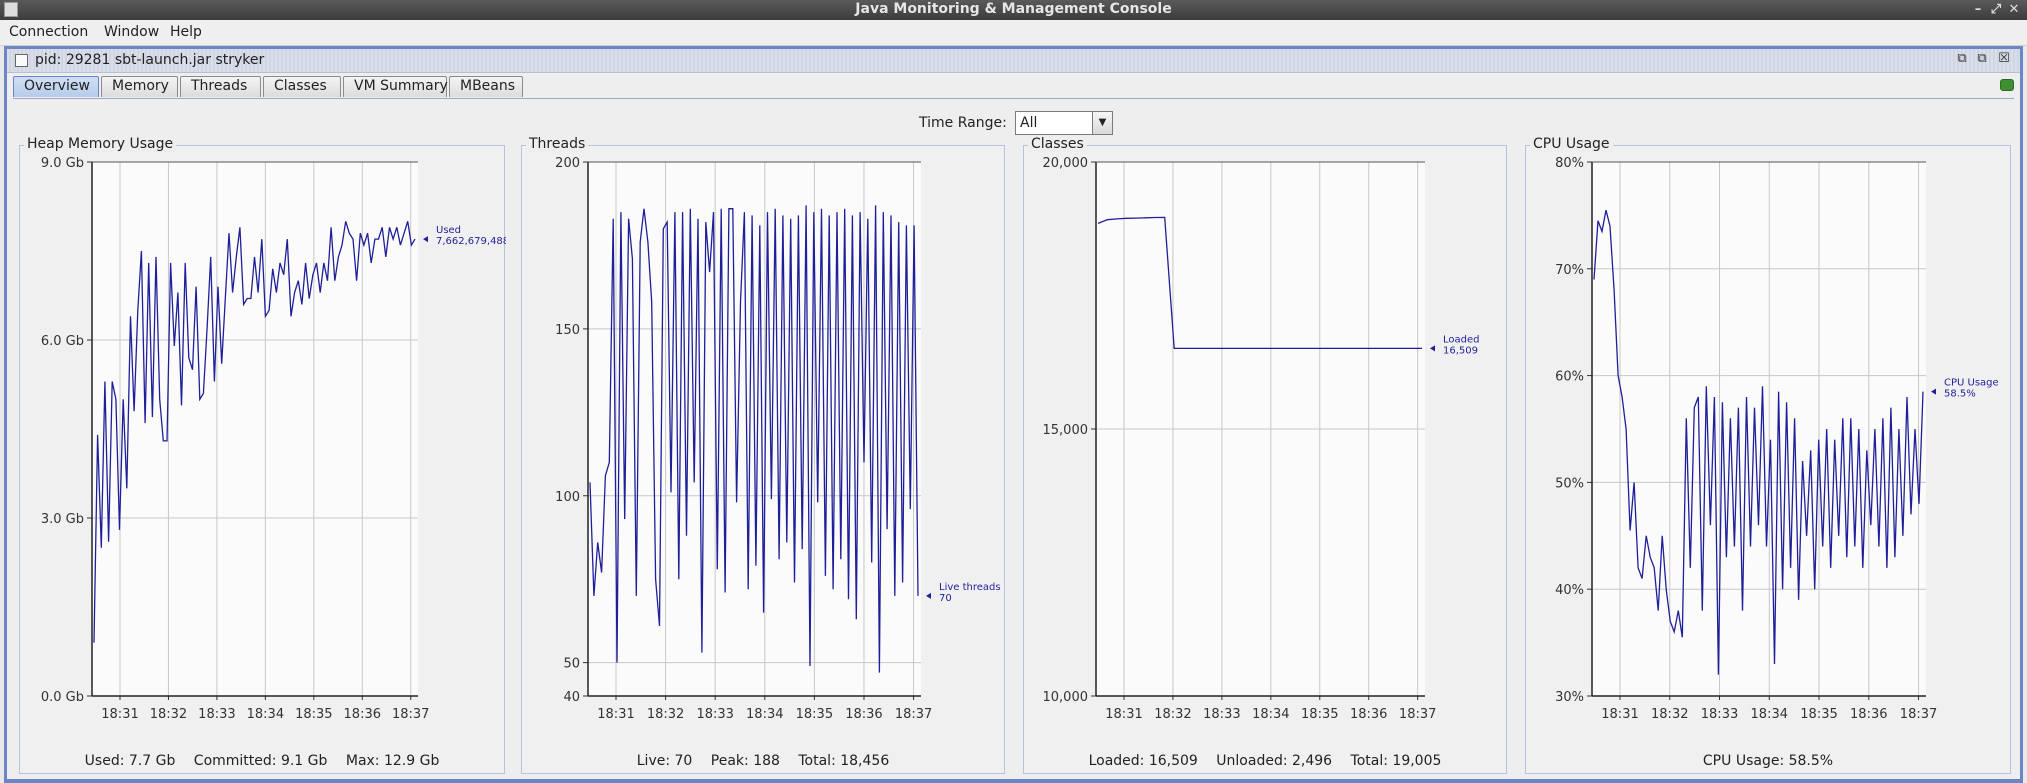  Describe the element at coordinates (1960, 394) in the screenshot. I see `series-value-label: 58.5%` at that location.